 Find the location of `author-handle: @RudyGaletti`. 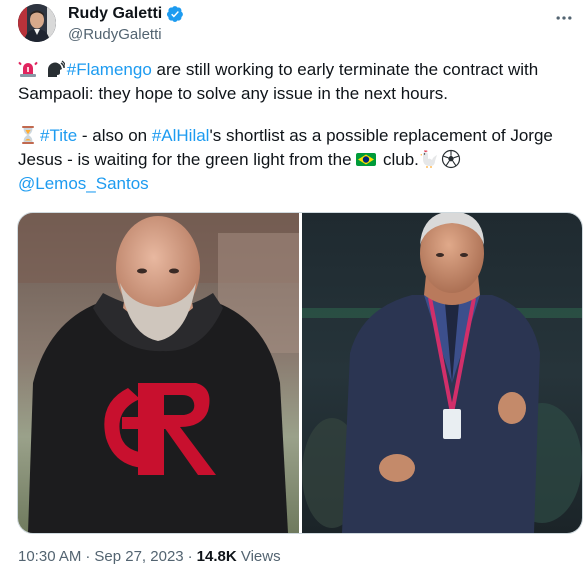

author-handle: @RudyGaletti is located at coordinates (126, 34).